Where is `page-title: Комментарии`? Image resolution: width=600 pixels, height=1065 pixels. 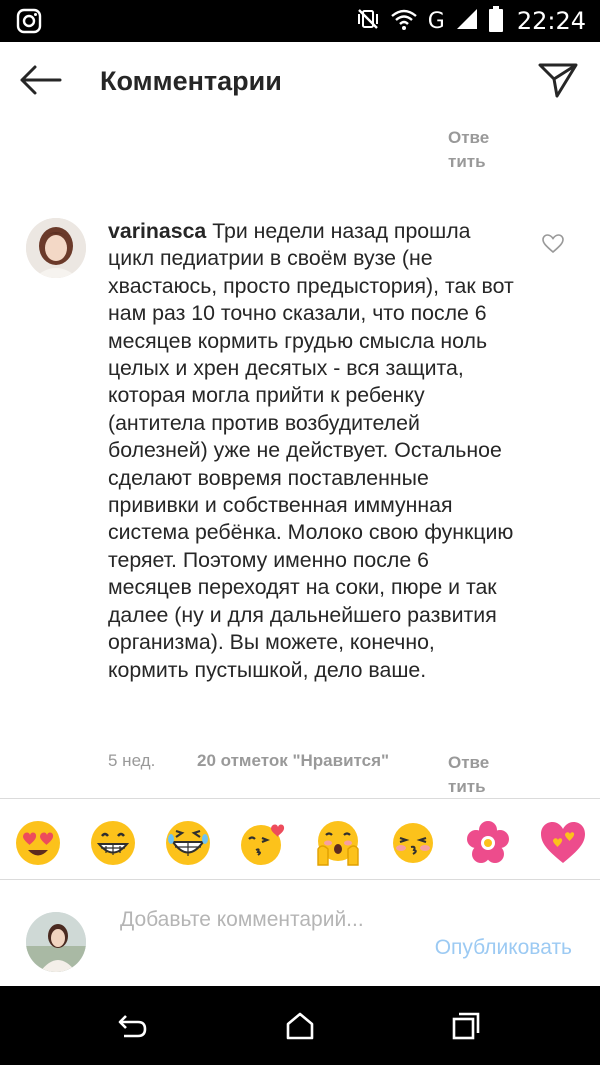 page-title: Комментарии is located at coordinates (191, 81).